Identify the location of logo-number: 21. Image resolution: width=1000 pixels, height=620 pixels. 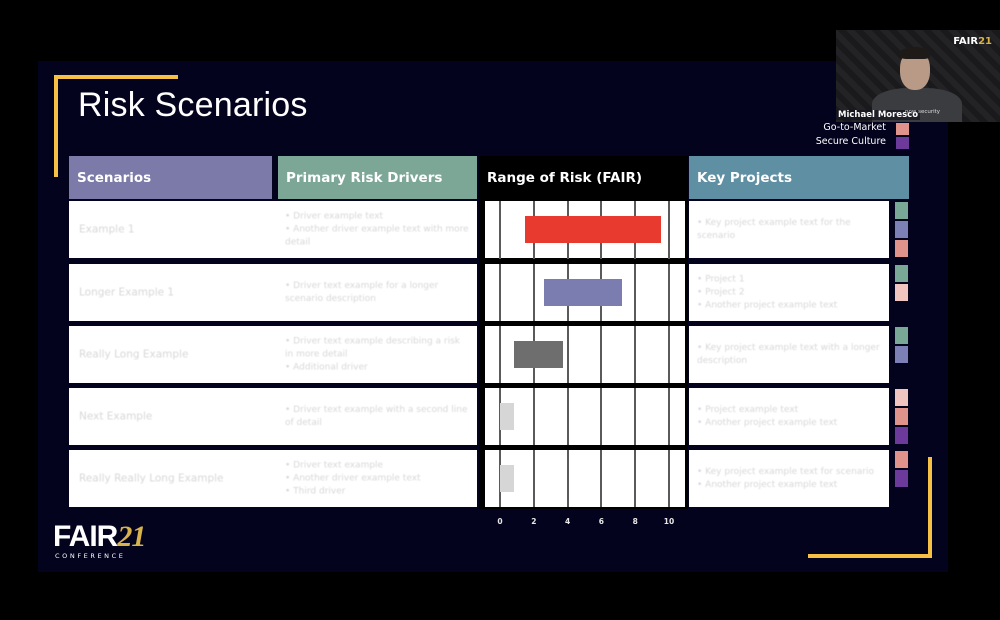
(131, 536).